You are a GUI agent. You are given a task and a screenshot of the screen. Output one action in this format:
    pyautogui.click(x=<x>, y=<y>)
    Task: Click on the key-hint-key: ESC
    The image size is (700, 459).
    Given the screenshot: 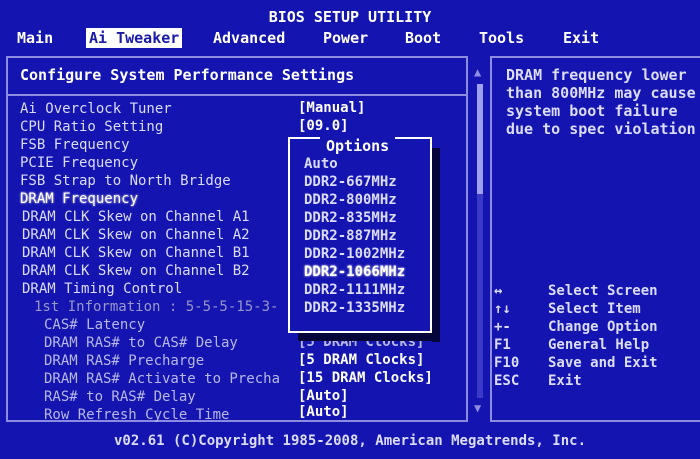 What is the action you would take?
    pyautogui.click(x=507, y=381)
    